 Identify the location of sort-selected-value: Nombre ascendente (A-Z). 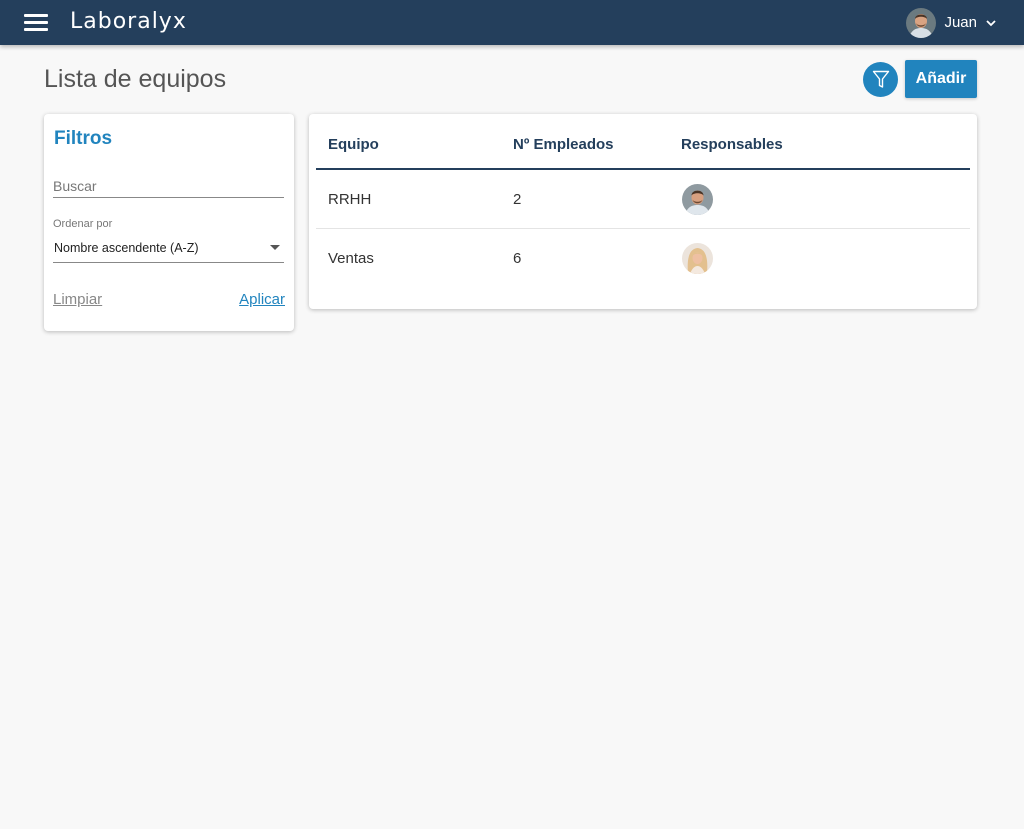
(126, 248).